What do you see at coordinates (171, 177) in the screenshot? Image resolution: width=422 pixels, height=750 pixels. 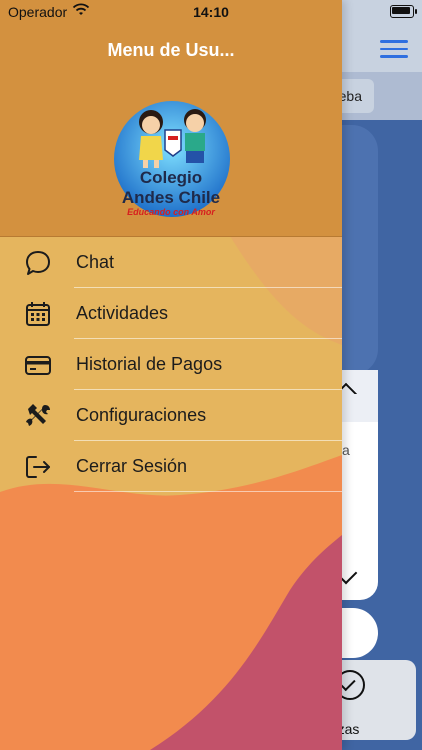 I see `logo-text-colegio: Colegio` at bounding box center [171, 177].